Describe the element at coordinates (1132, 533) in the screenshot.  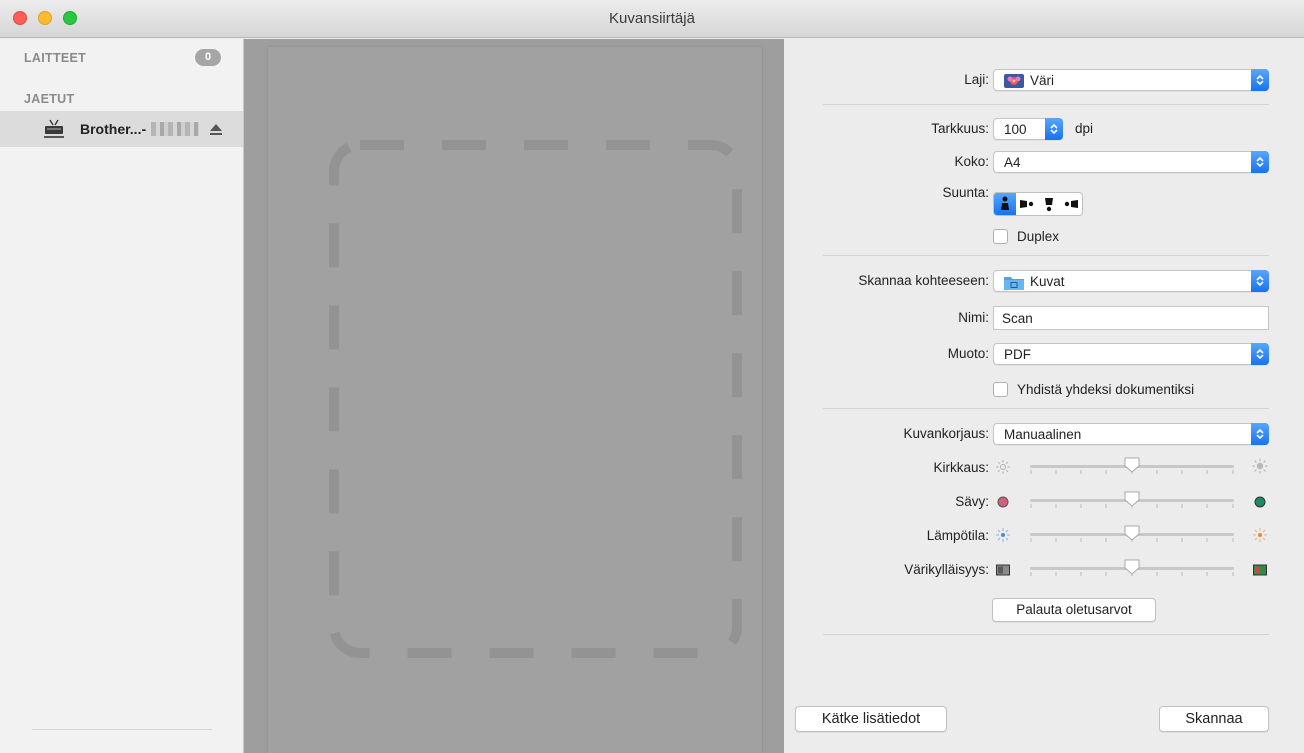
I see `temperature-slider-thumb` at that location.